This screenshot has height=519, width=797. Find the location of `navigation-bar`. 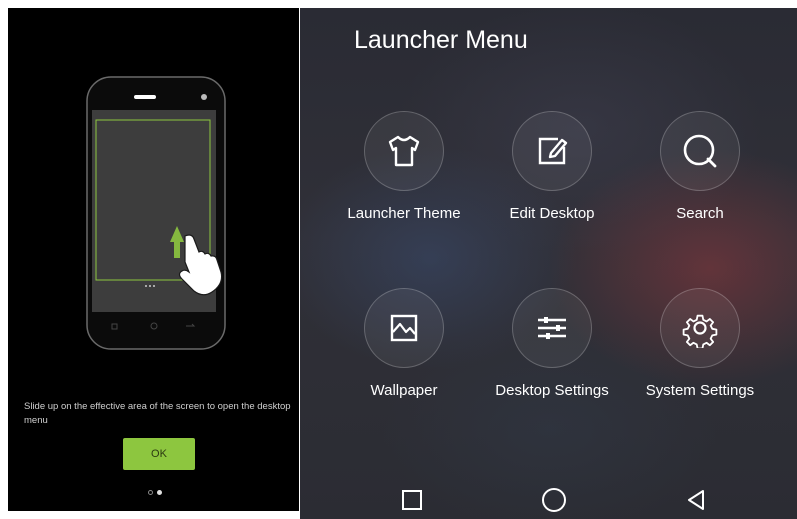

navigation-bar is located at coordinates (548, 493).